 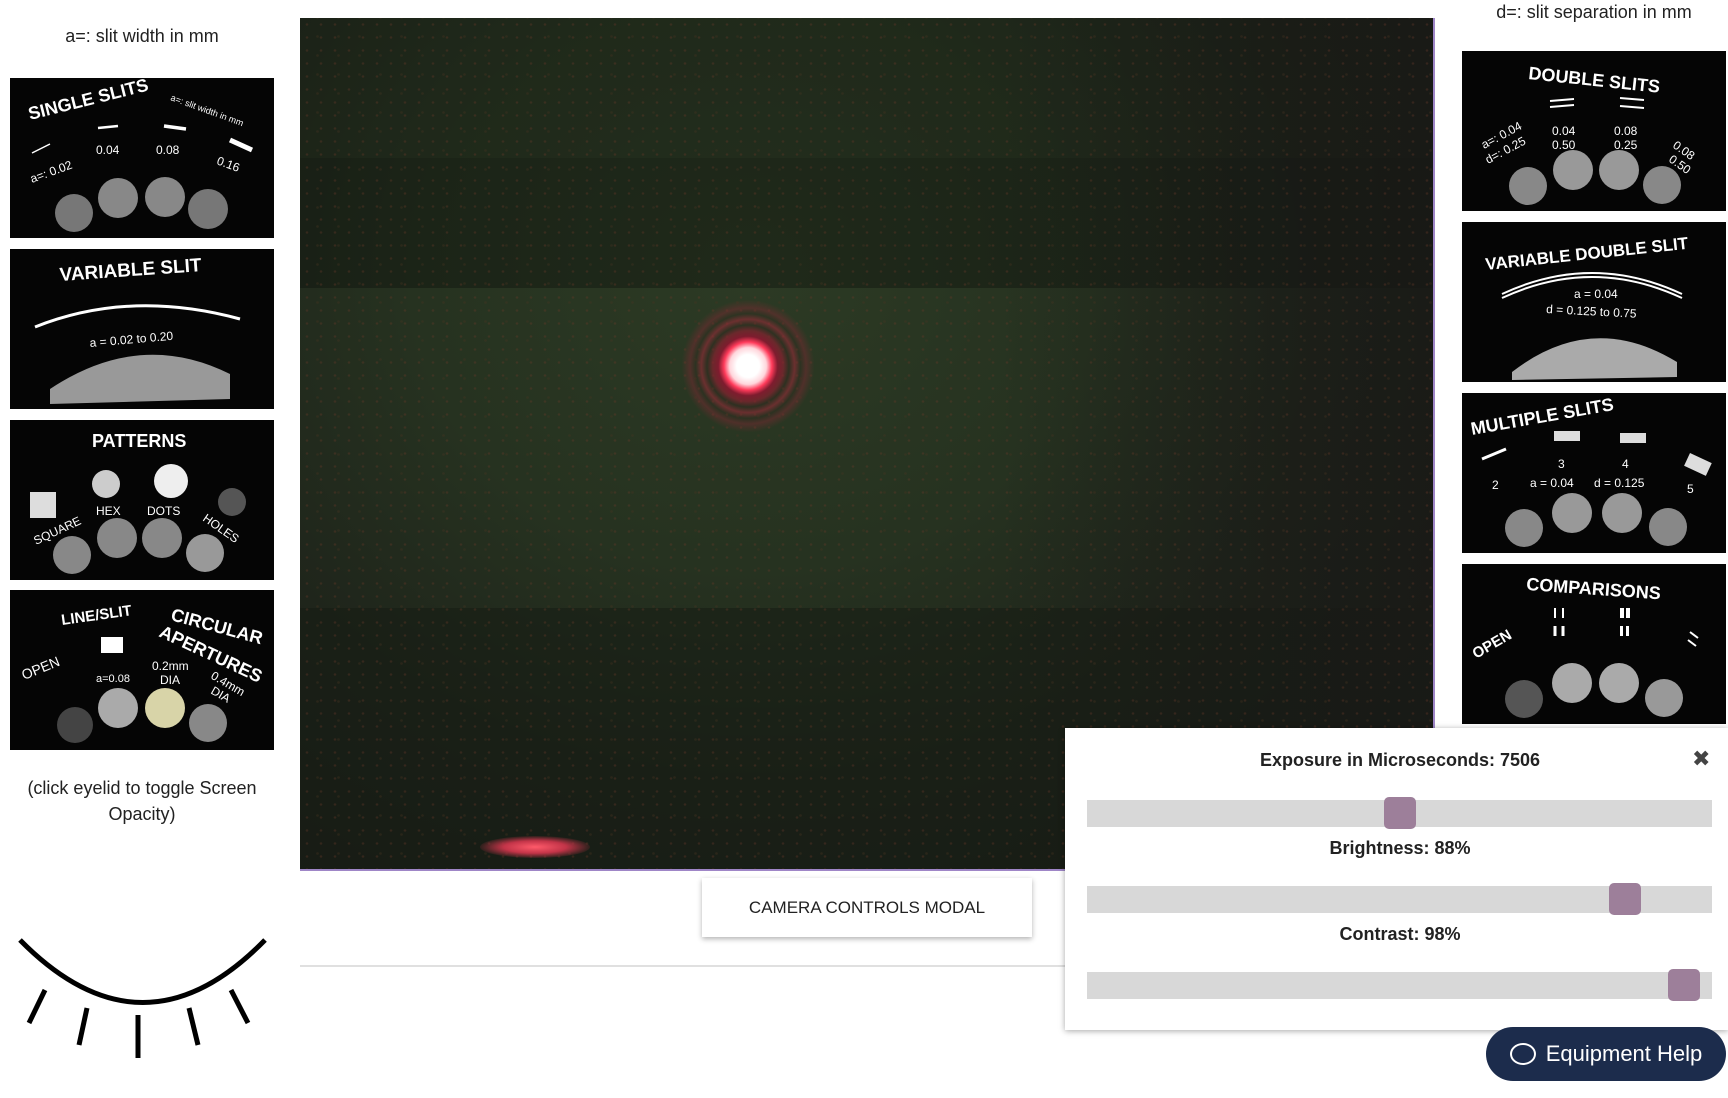 I want to click on brightness-slider-thumb, so click(x=1625, y=899).